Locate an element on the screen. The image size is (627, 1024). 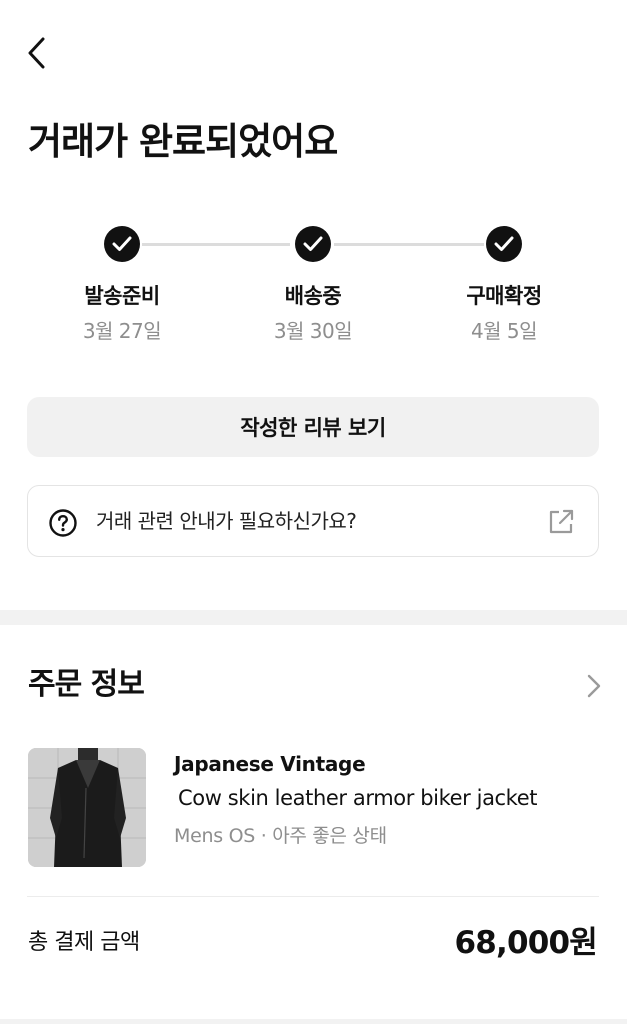
trade-help-link: 거래 관련 안내가 필요하신가요? is located at coordinates (313, 521).